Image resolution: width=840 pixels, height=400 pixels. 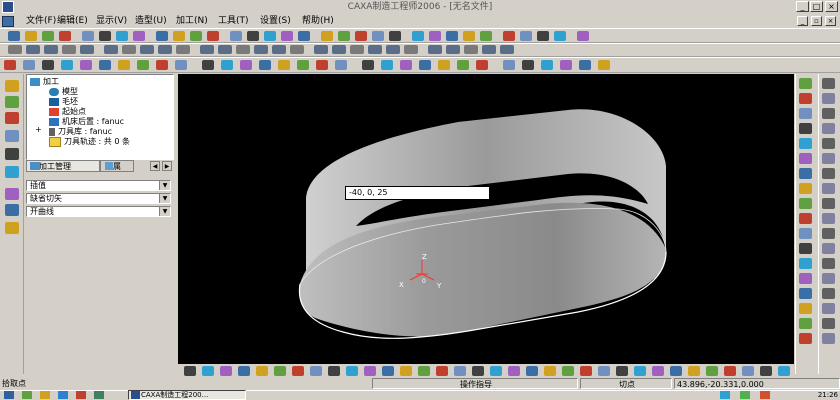 I want to click on minimize-button: _, so click(x=802, y=6).